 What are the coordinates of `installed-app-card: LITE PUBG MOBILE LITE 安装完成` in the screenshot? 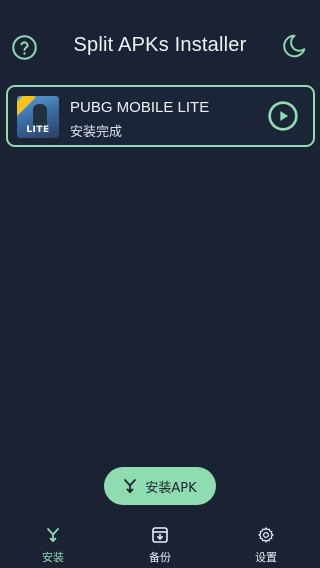 It's located at (160, 116).